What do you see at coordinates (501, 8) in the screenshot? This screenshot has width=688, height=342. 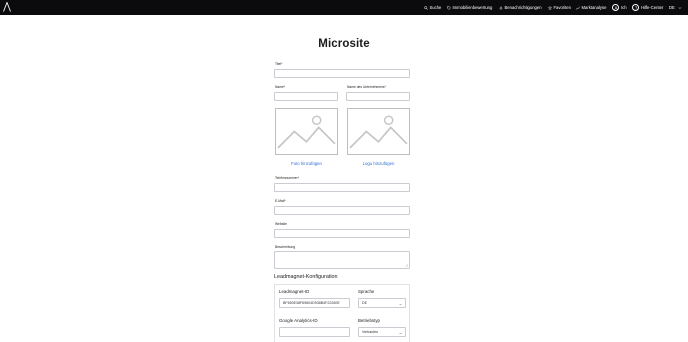 I see `bell-icon` at bounding box center [501, 8].